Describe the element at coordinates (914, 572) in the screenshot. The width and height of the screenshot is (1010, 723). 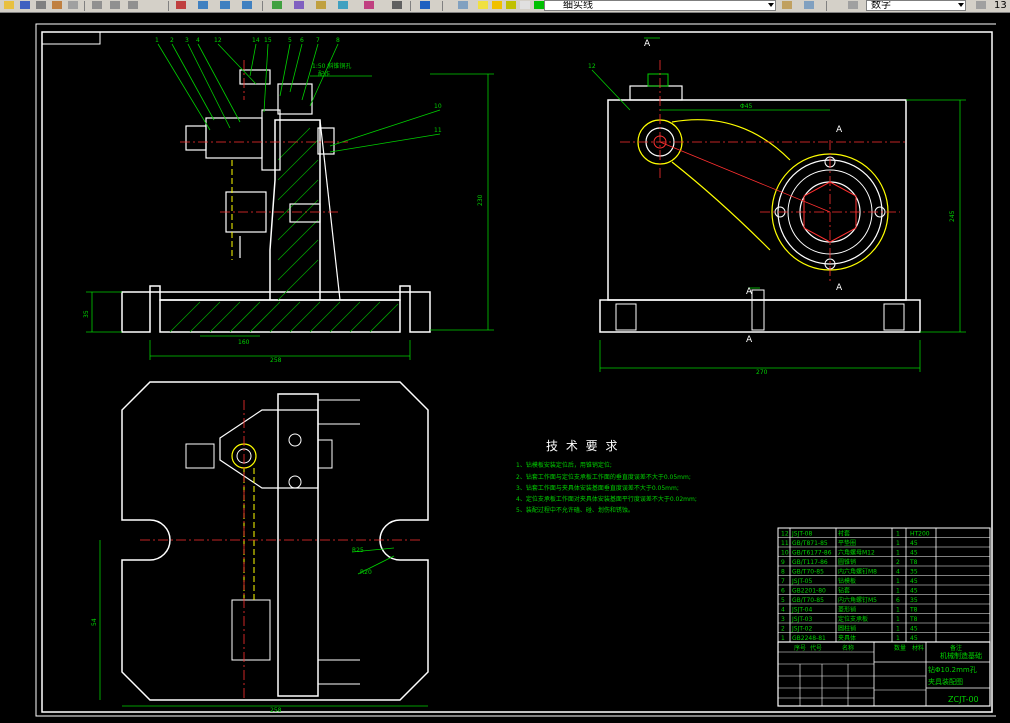
I see `bom-cell-mat: 35` at that location.